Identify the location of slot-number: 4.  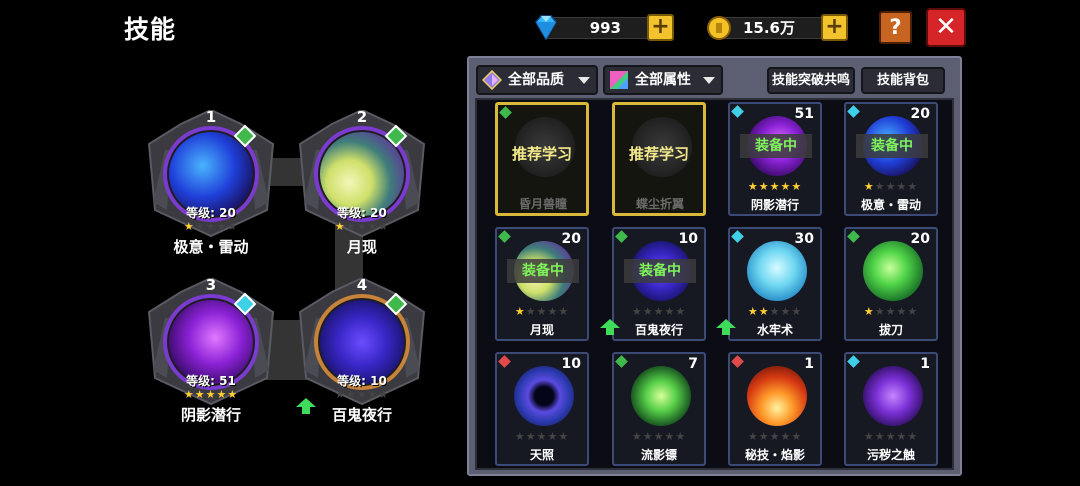
(362, 285).